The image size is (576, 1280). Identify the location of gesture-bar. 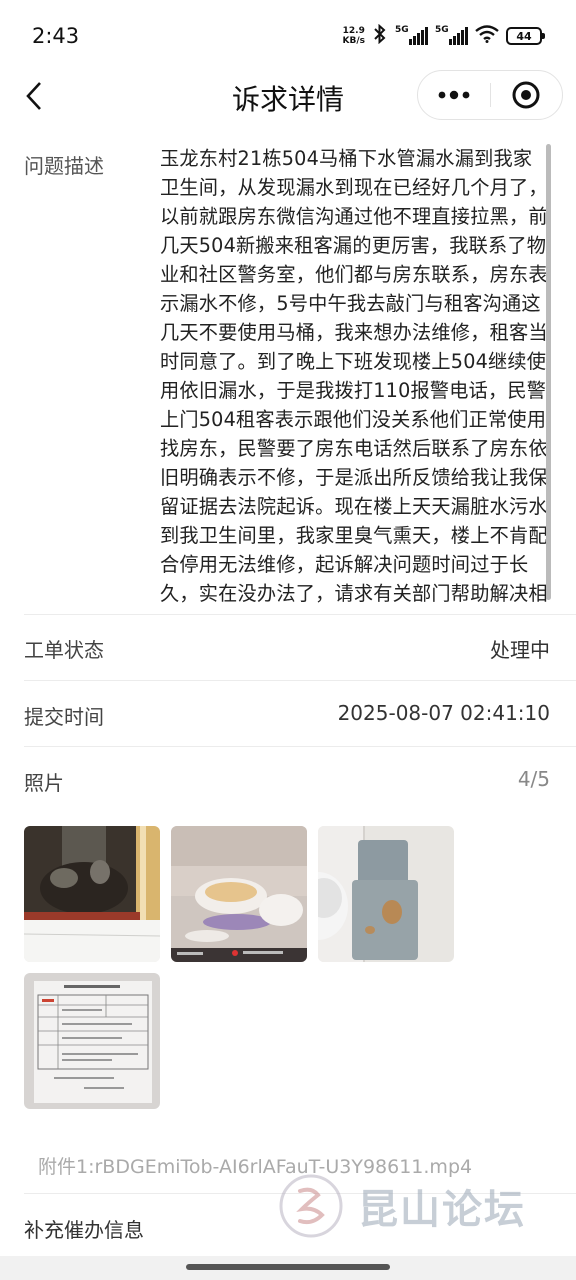
(288, 1268).